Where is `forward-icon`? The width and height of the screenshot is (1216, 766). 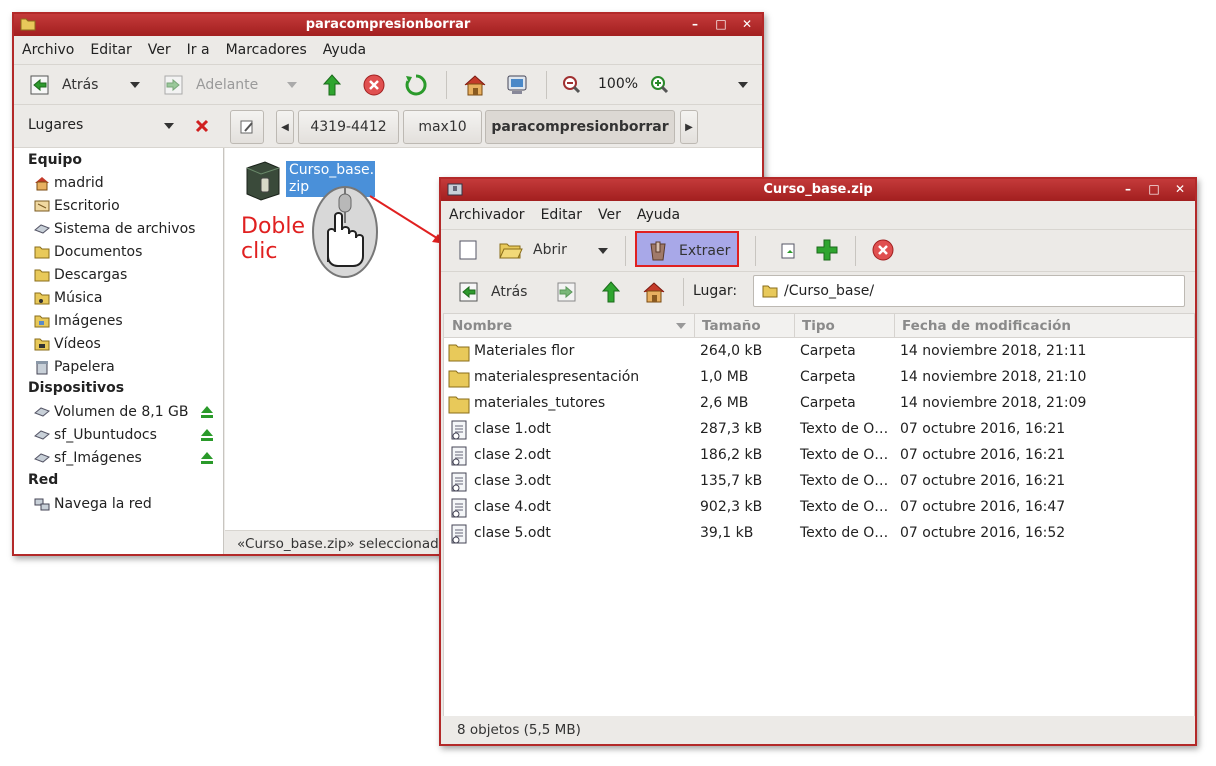 forward-icon is located at coordinates (567, 292).